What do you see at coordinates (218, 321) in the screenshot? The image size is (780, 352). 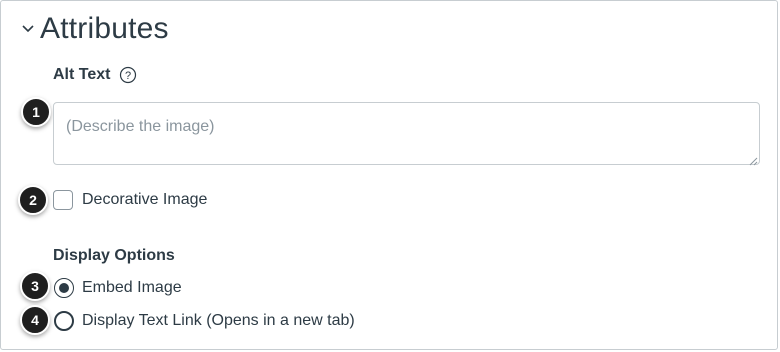 I see `display-text-link-label: Display Text Link (Opens in a new tab)` at bounding box center [218, 321].